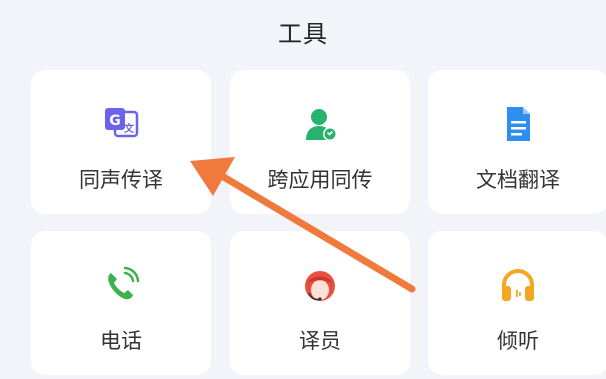  What do you see at coordinates (121, 303) in the screenshot?
I see `tool-card-phone: 电话` at bounding box center [121, 303].